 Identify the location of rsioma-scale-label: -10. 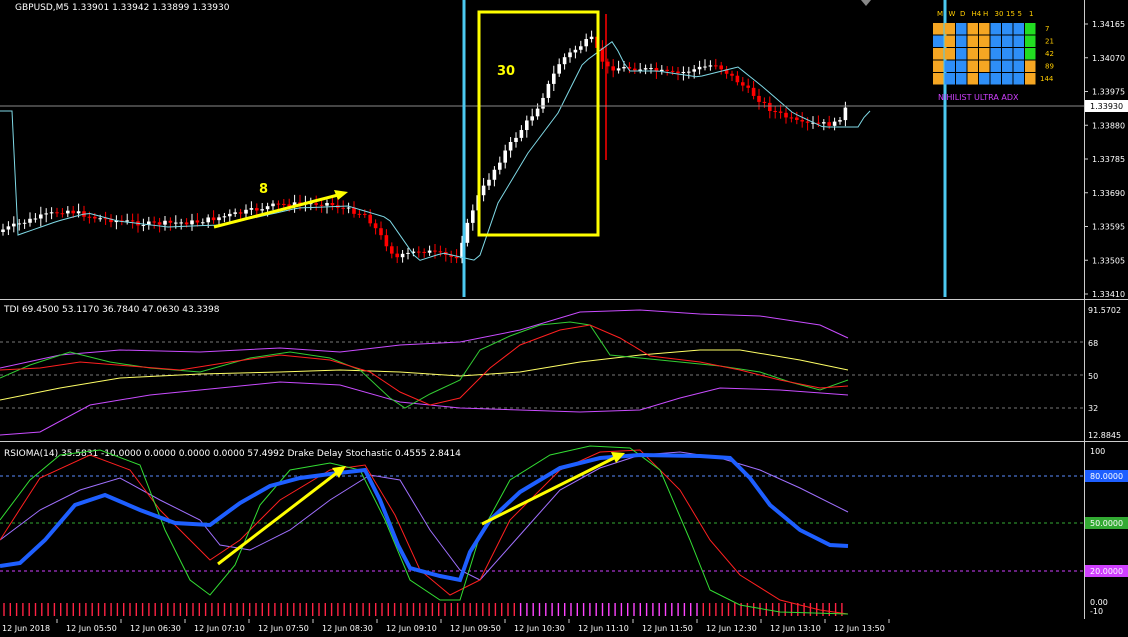
(1096, 611).